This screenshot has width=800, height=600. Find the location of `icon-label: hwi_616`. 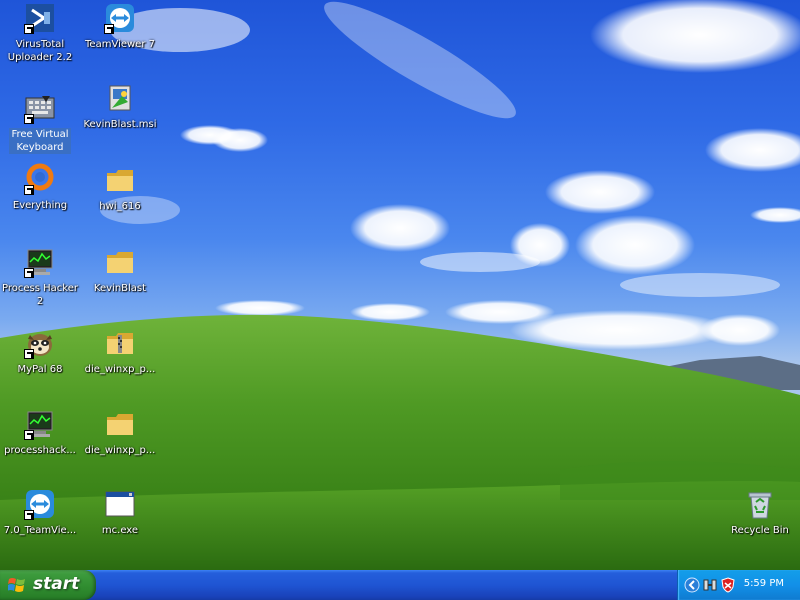

icon-label: hwi_616 is located at coordinates (120, 206).